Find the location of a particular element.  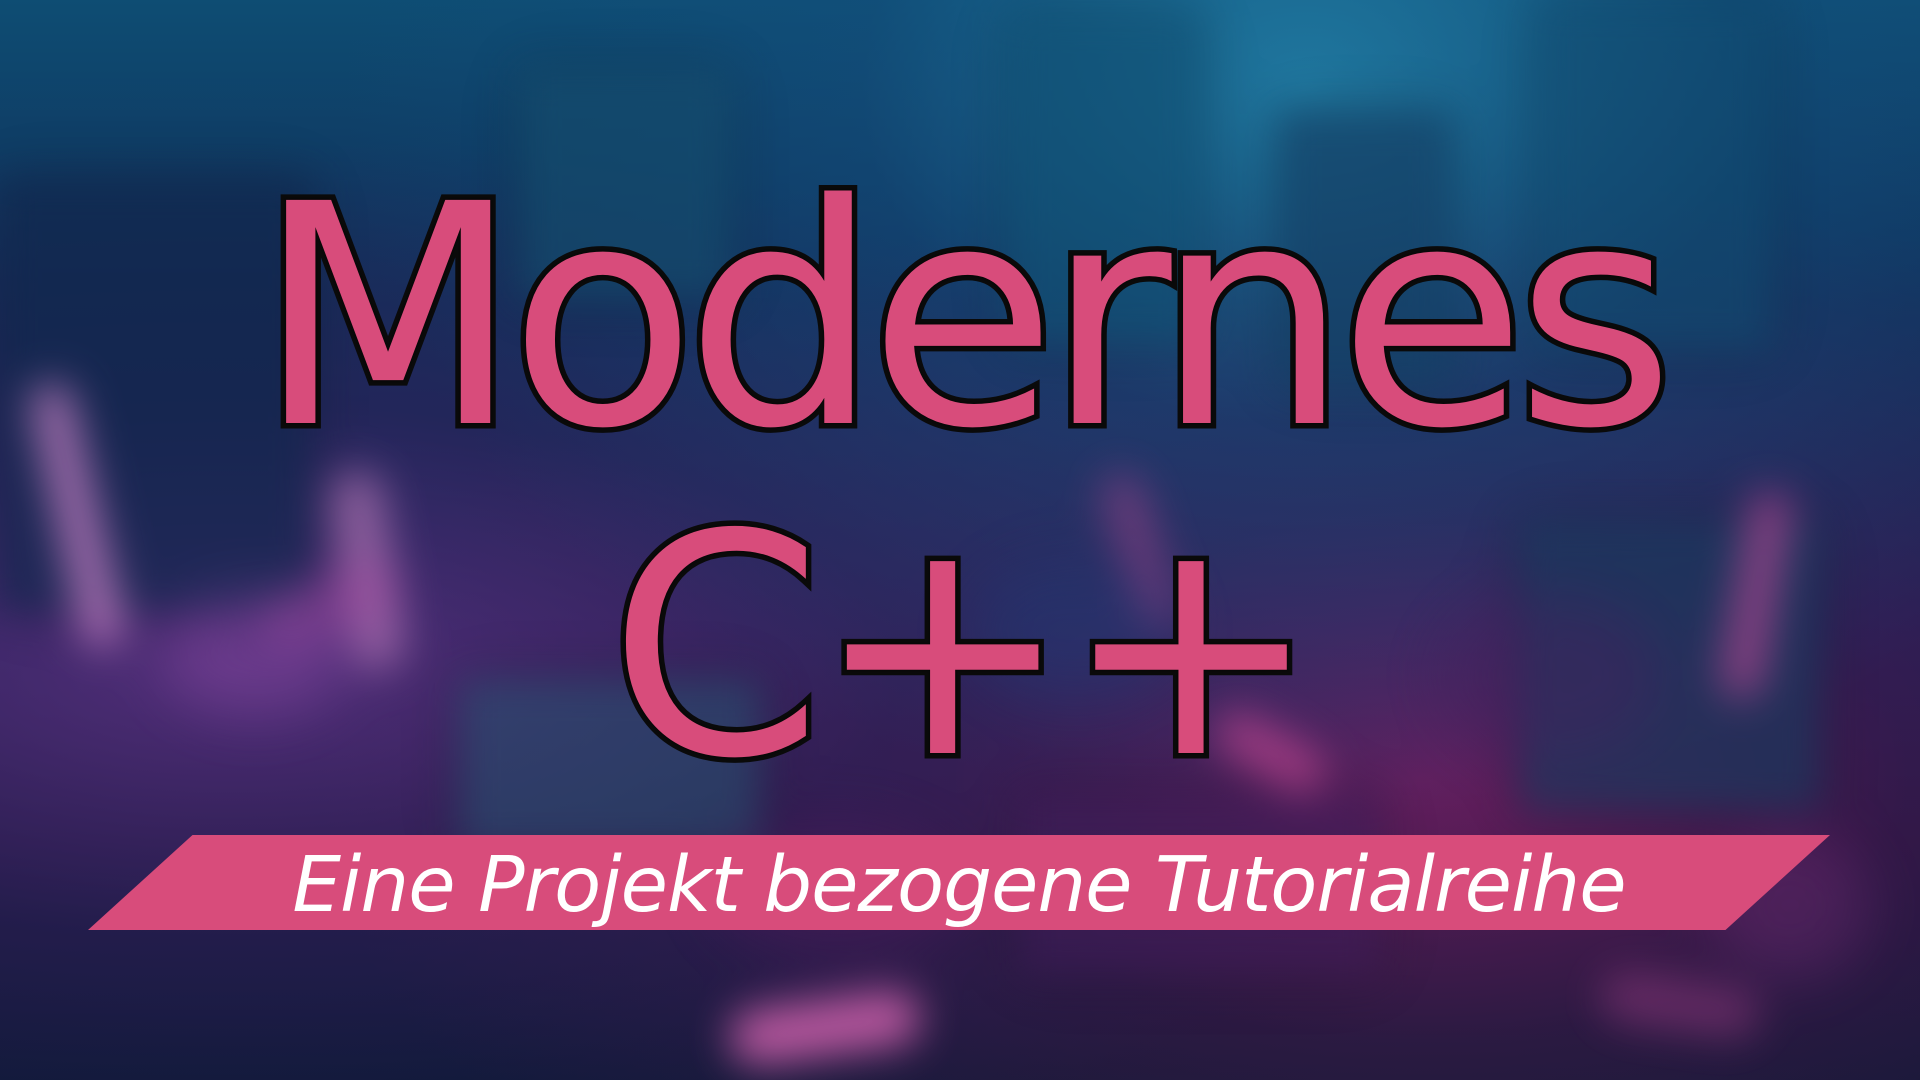

title-line-cpp: C++ is located at coordinates (963, 648).